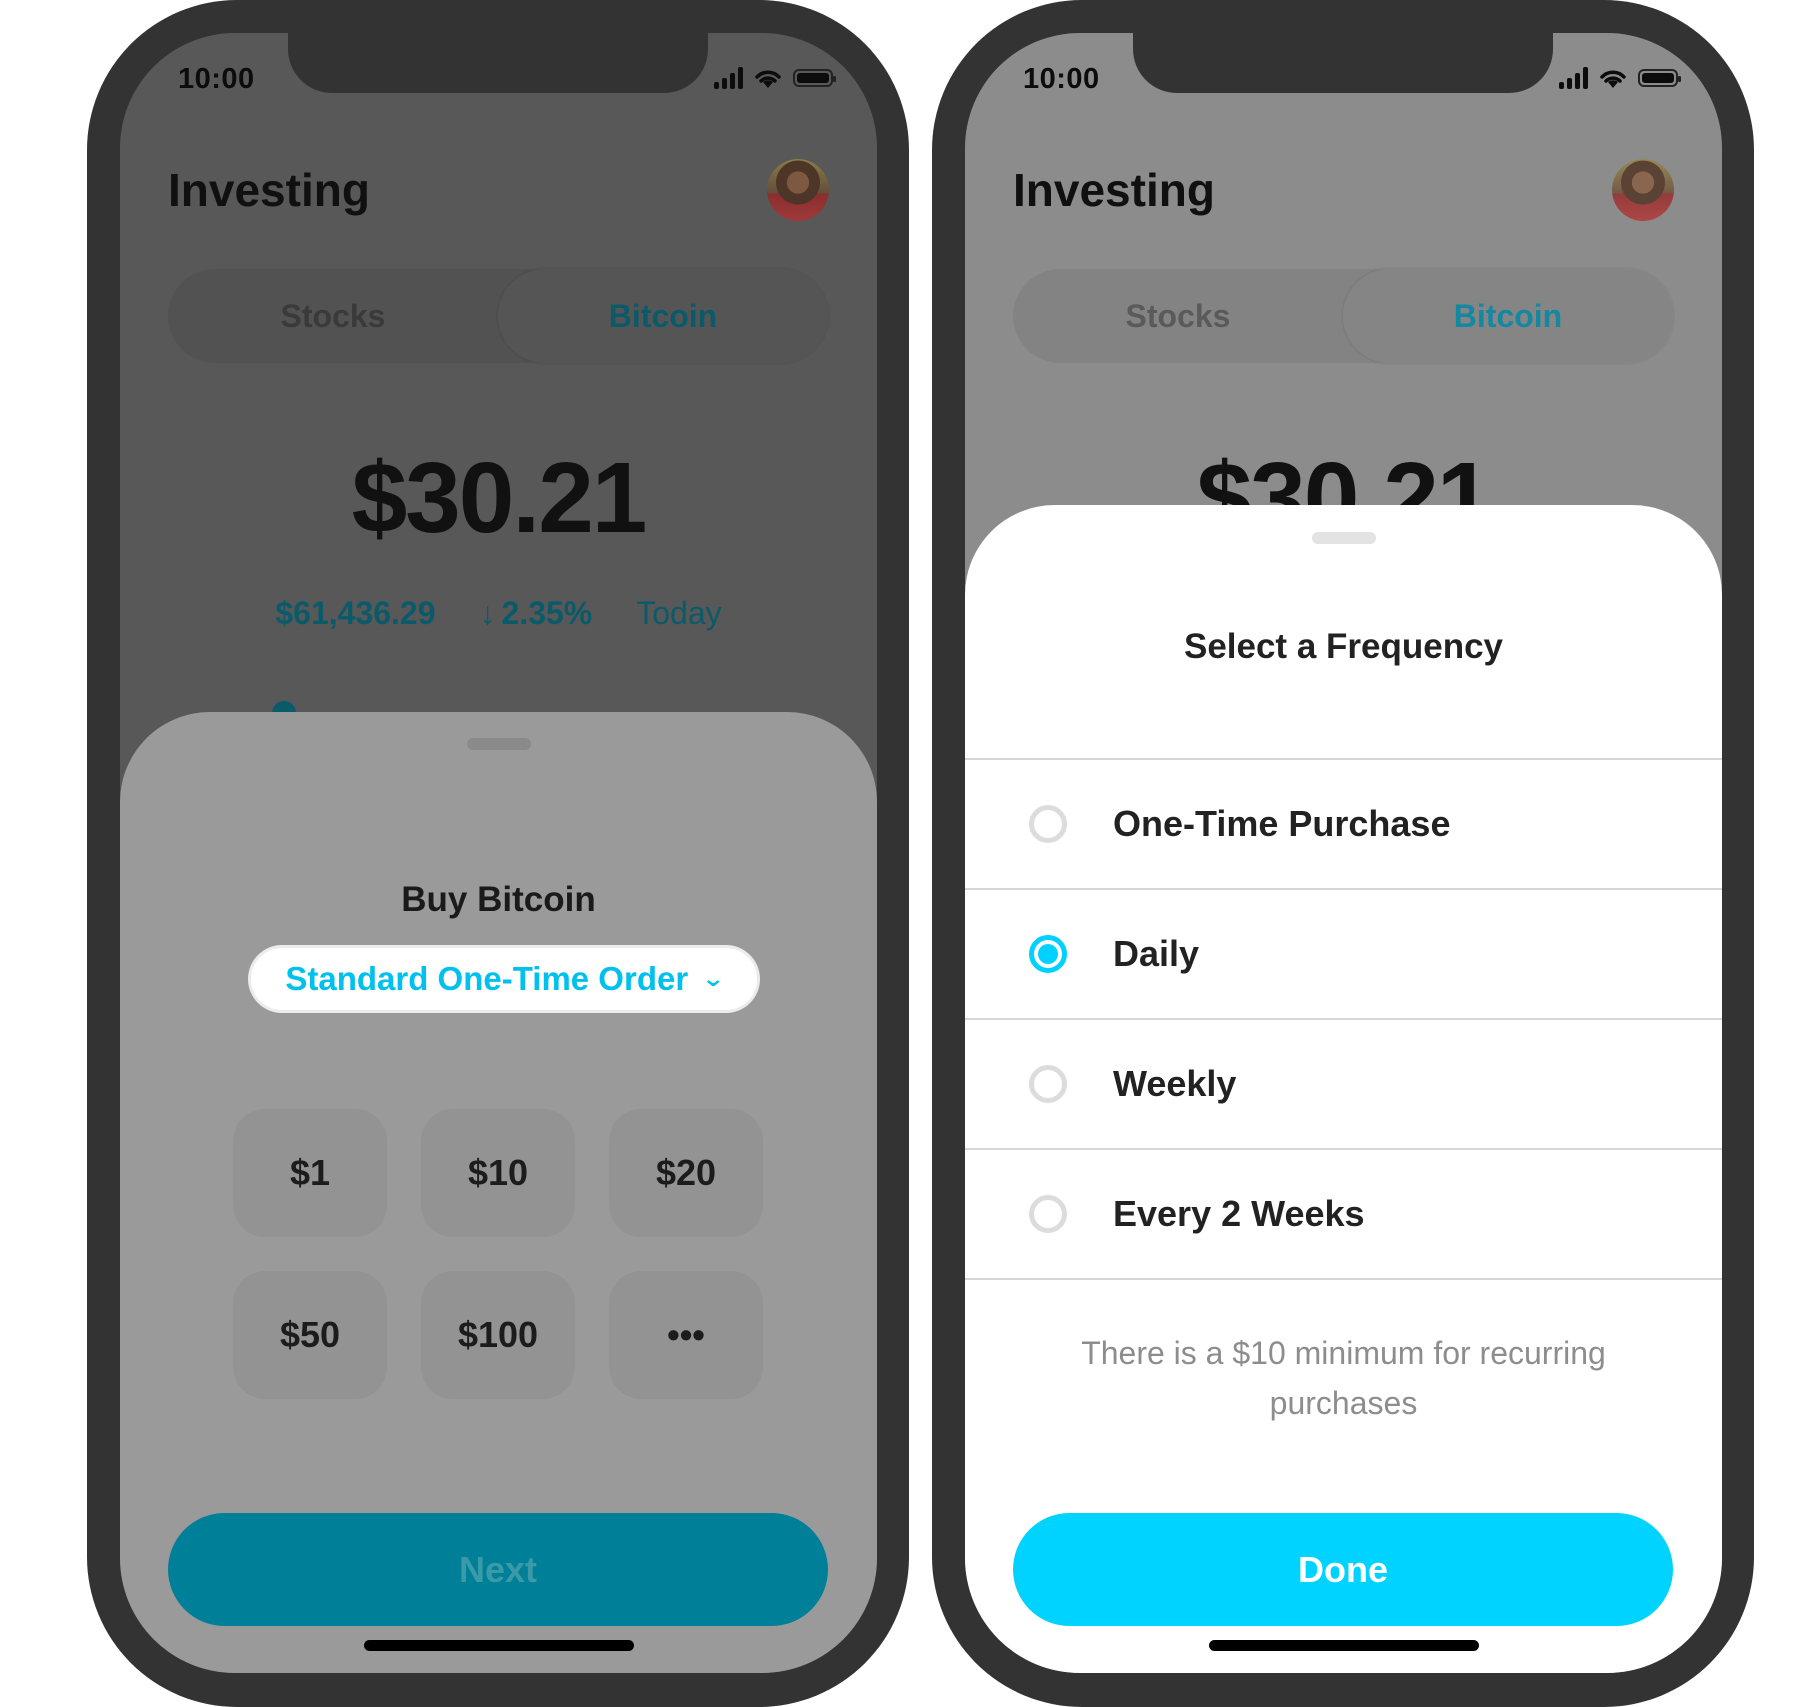 The width and height of the screenshot is (1800, 1707). Describe the element at coordinates (355, 613) in the screenshot. I see `btc-price: $61,436.29` at that location.